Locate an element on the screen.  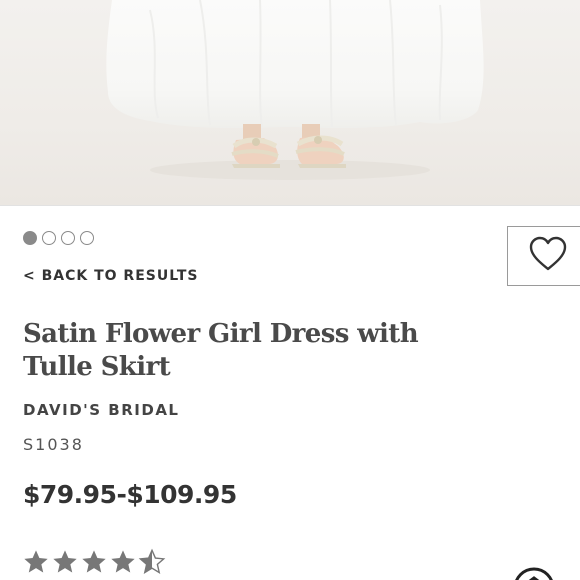
divider is located at coordinates (290, 205).